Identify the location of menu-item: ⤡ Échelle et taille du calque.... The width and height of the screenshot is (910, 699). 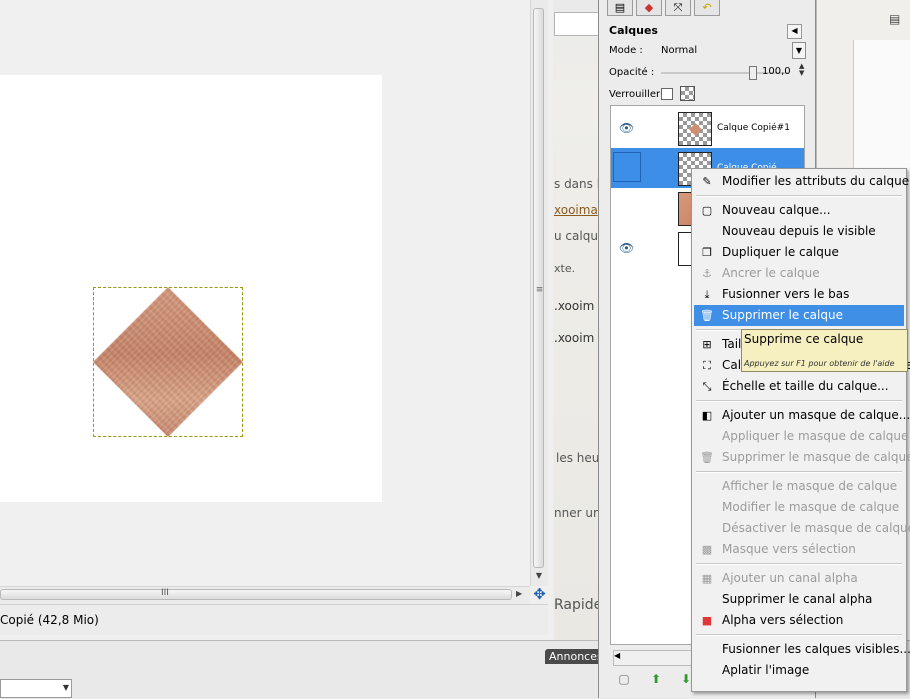
(799, 386).